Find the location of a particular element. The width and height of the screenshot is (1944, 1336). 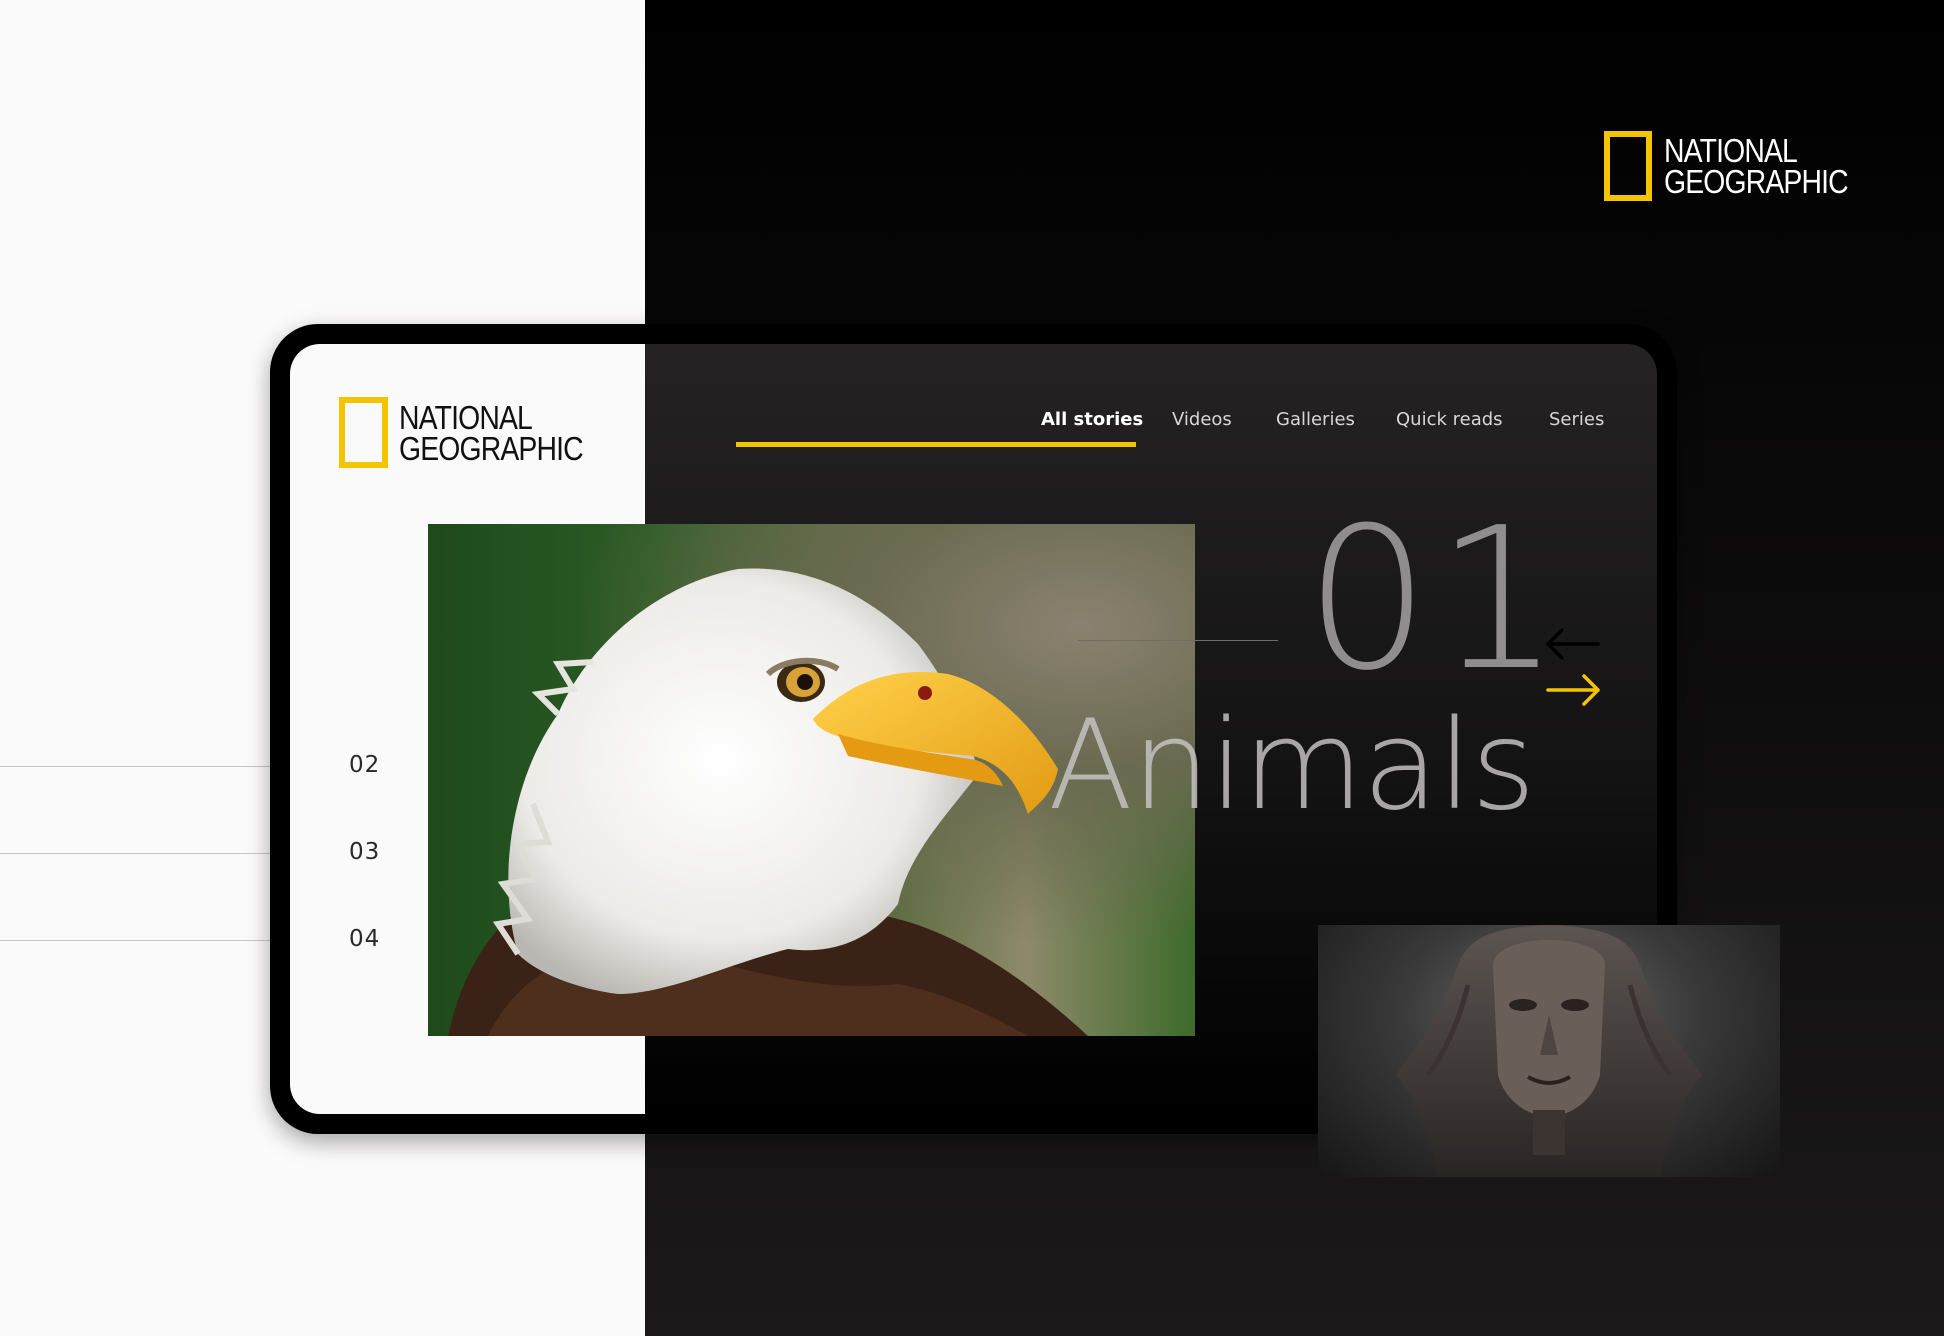

sphinx-illustration is located at coordinates (1549, 1051).